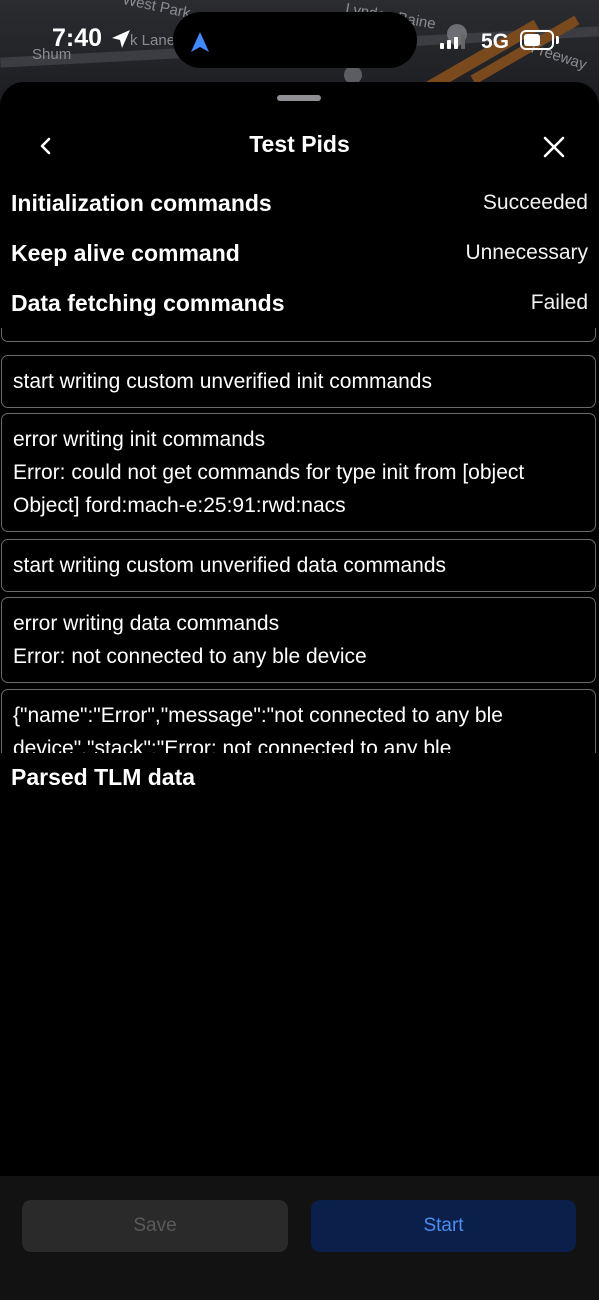  I want to click on parsed-tlm-heading: Parsed TLM data, so click(103, 777).